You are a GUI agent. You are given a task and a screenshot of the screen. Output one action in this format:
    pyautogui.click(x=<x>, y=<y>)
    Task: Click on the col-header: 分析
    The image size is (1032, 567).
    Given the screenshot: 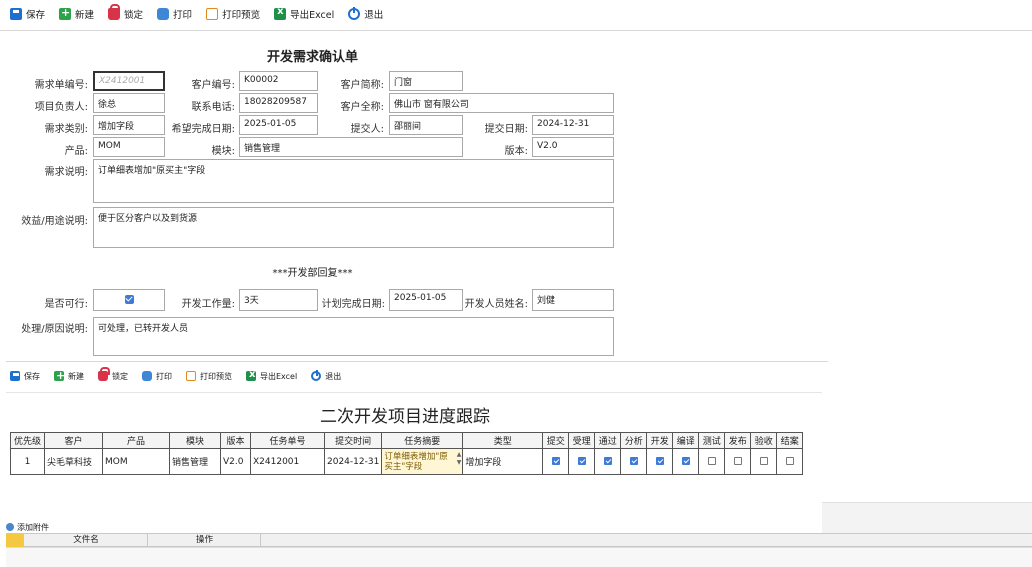 What is the action you would take?
    pyautogui.click(x=634, y=440)
    